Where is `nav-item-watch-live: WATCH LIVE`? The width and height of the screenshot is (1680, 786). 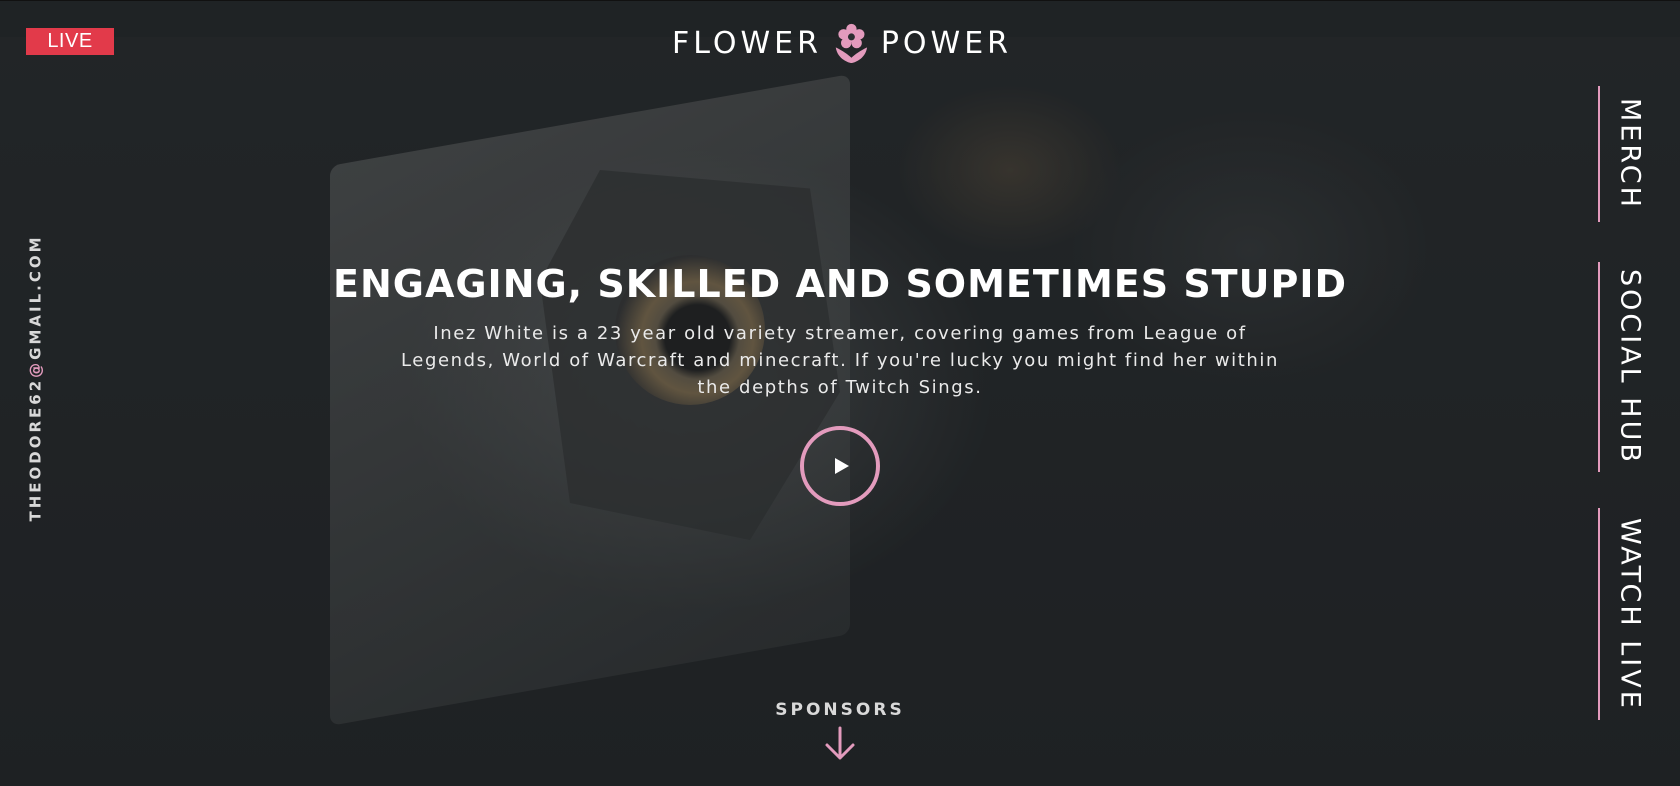
nav-item-watch-live: WATCH LIVE is located at coordinates (1629, 614).